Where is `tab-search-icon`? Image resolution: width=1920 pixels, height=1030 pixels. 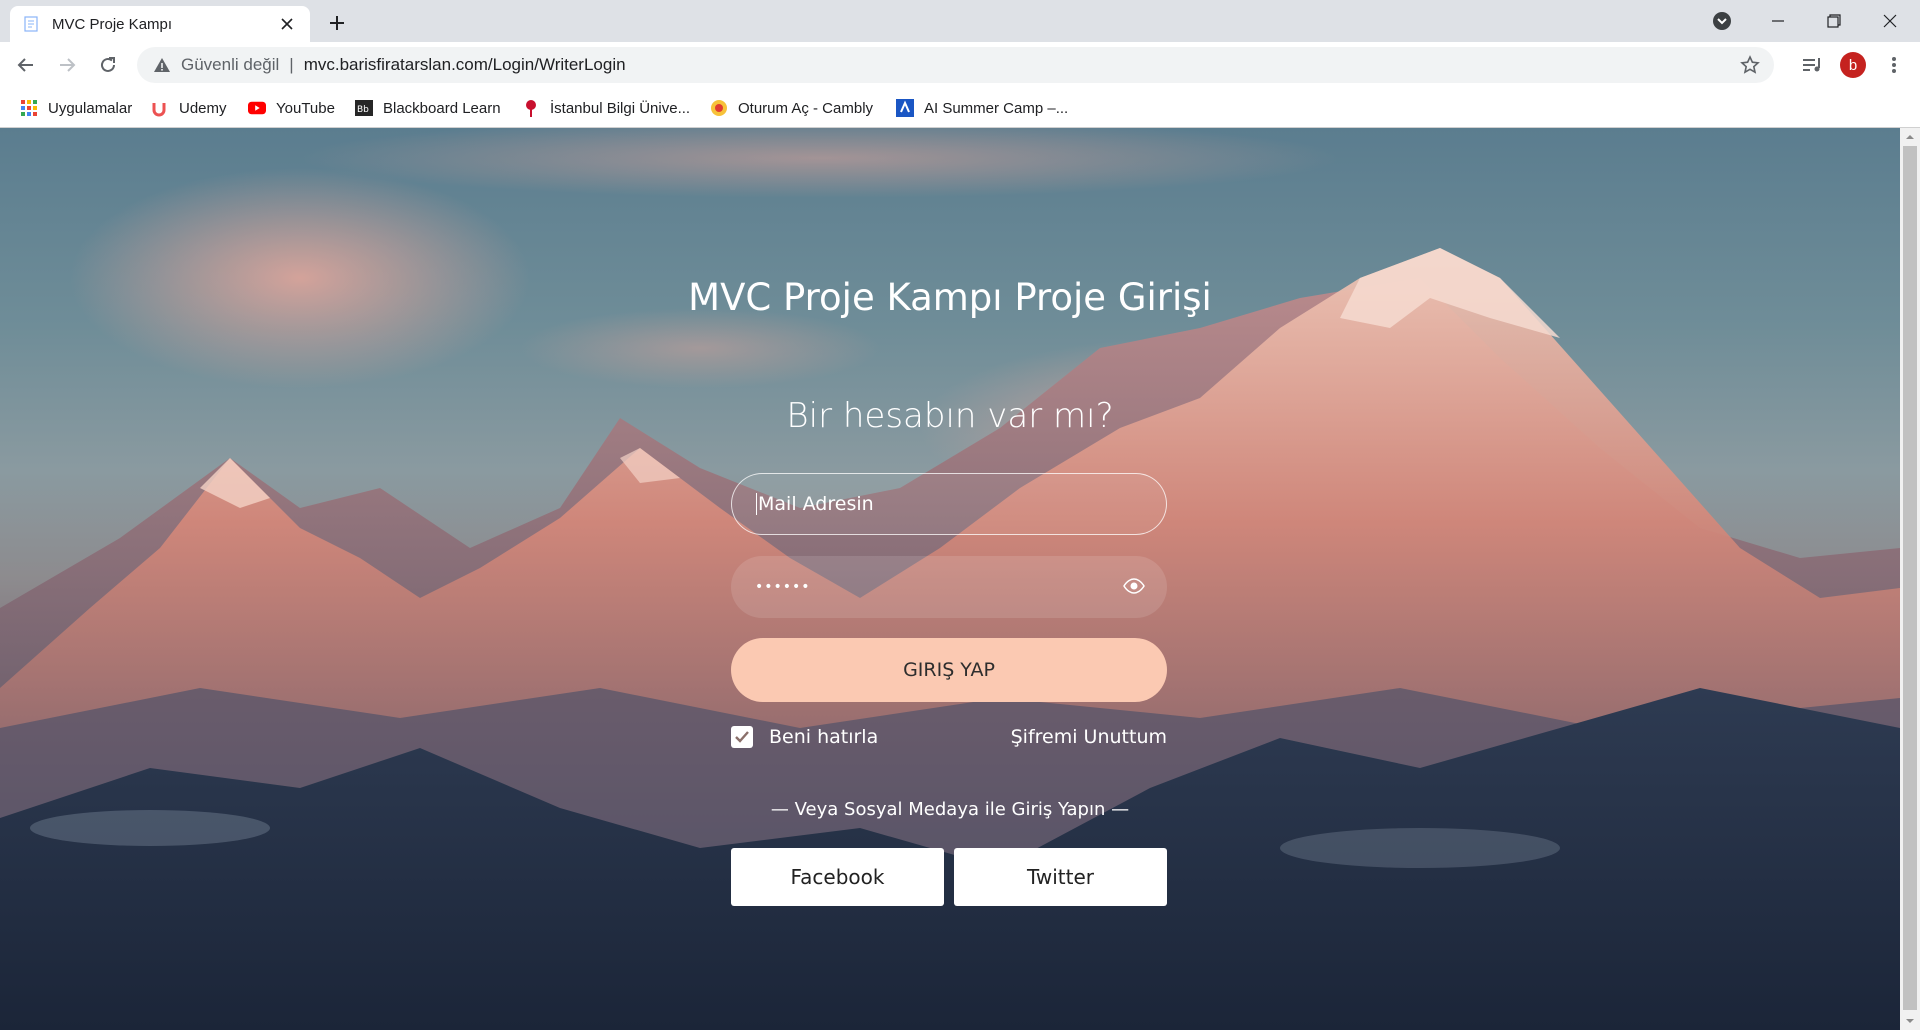 tab-search-icon is located at coordinates (1722, 21).